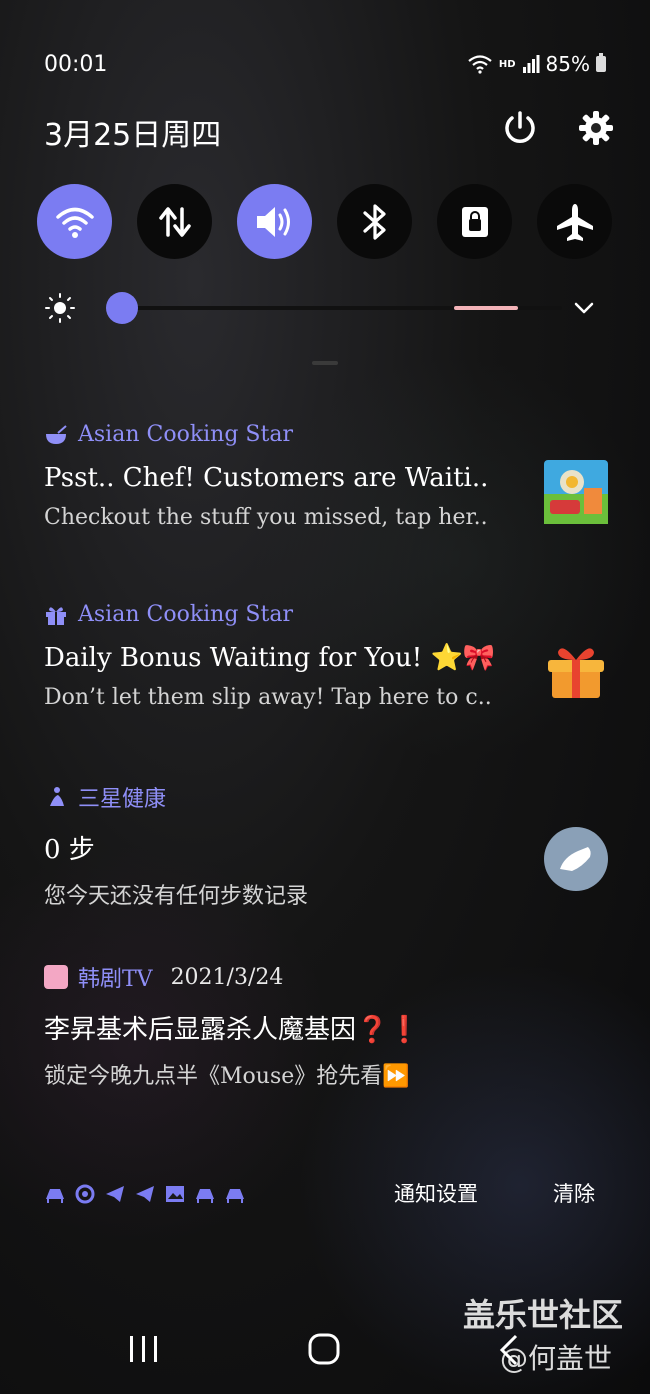 The height and width of the screenshot is (1394, 650). I want to click on mobile-data-toggle, so click(174, 221).